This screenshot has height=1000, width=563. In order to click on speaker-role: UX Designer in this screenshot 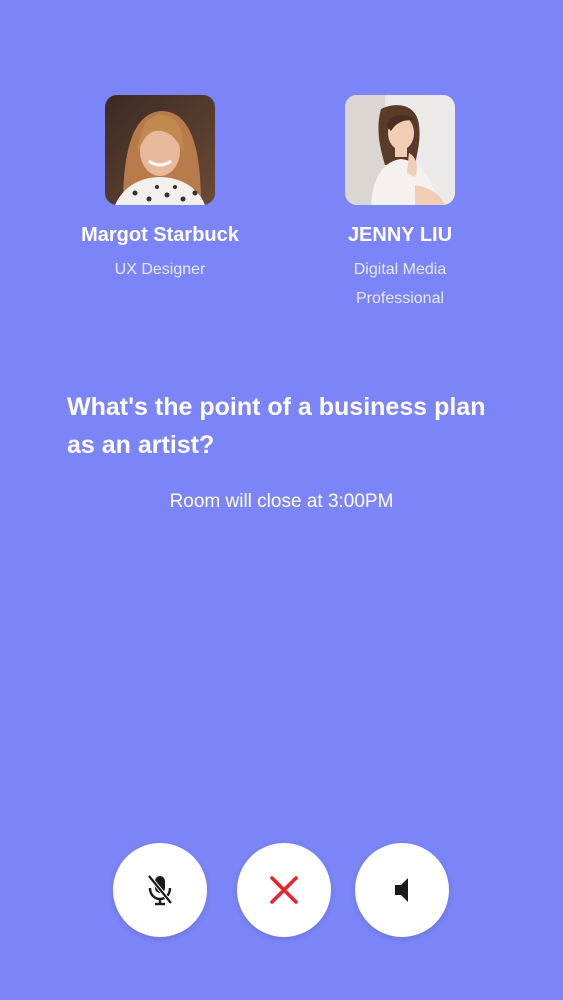, I will do `click(160, 269)`.